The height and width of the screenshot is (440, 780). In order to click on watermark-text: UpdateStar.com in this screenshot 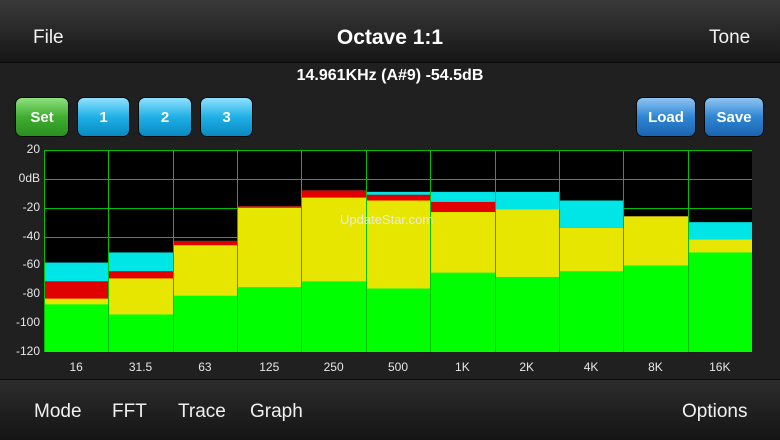, I will do `click(387, 219)`.